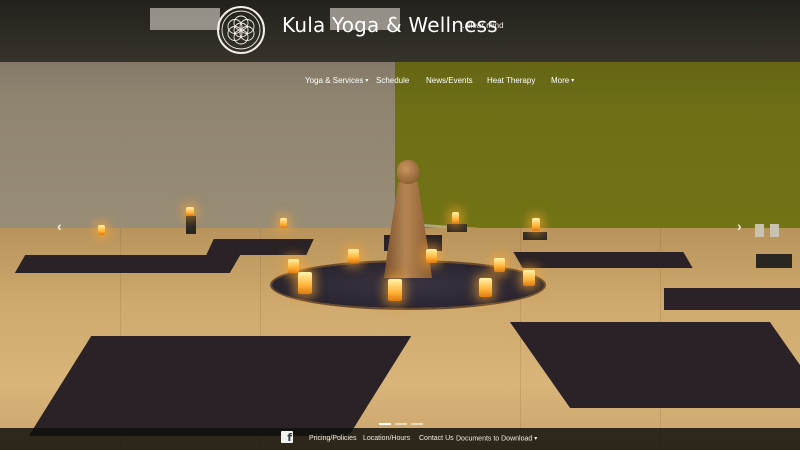 The width and height of the screenshot is (800, 450). What do you see at coordinates (241, 30) in the screenshot?
I see `flower-of-life-icon` at bounding box center [241, 30].